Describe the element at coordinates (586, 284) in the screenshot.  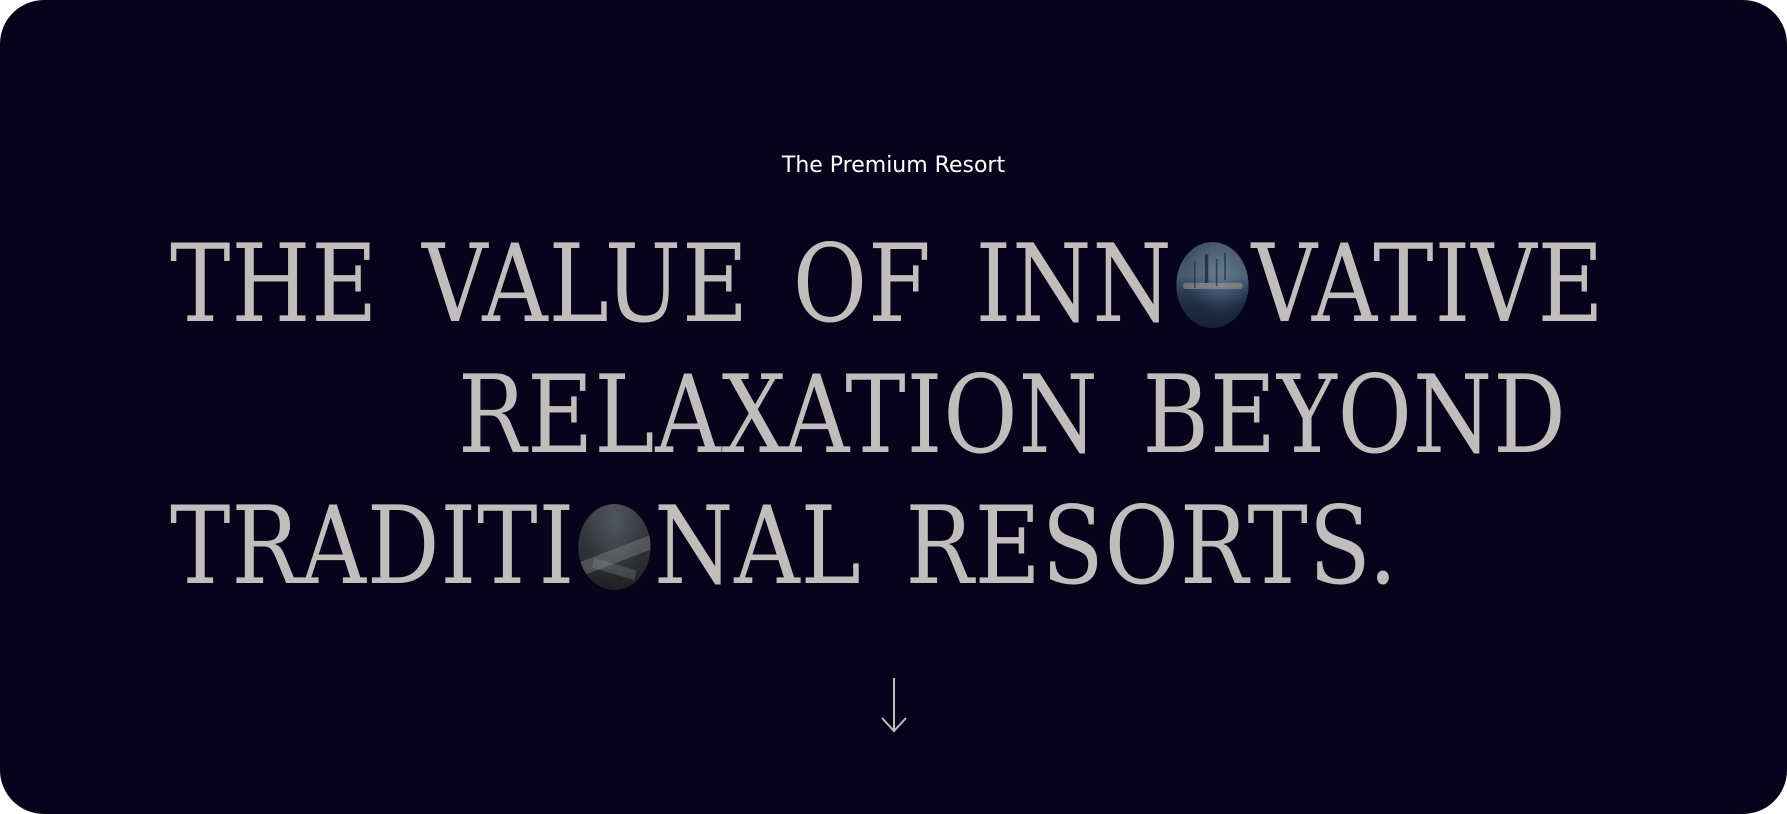
I see `headline-word: VALUE` at that location.